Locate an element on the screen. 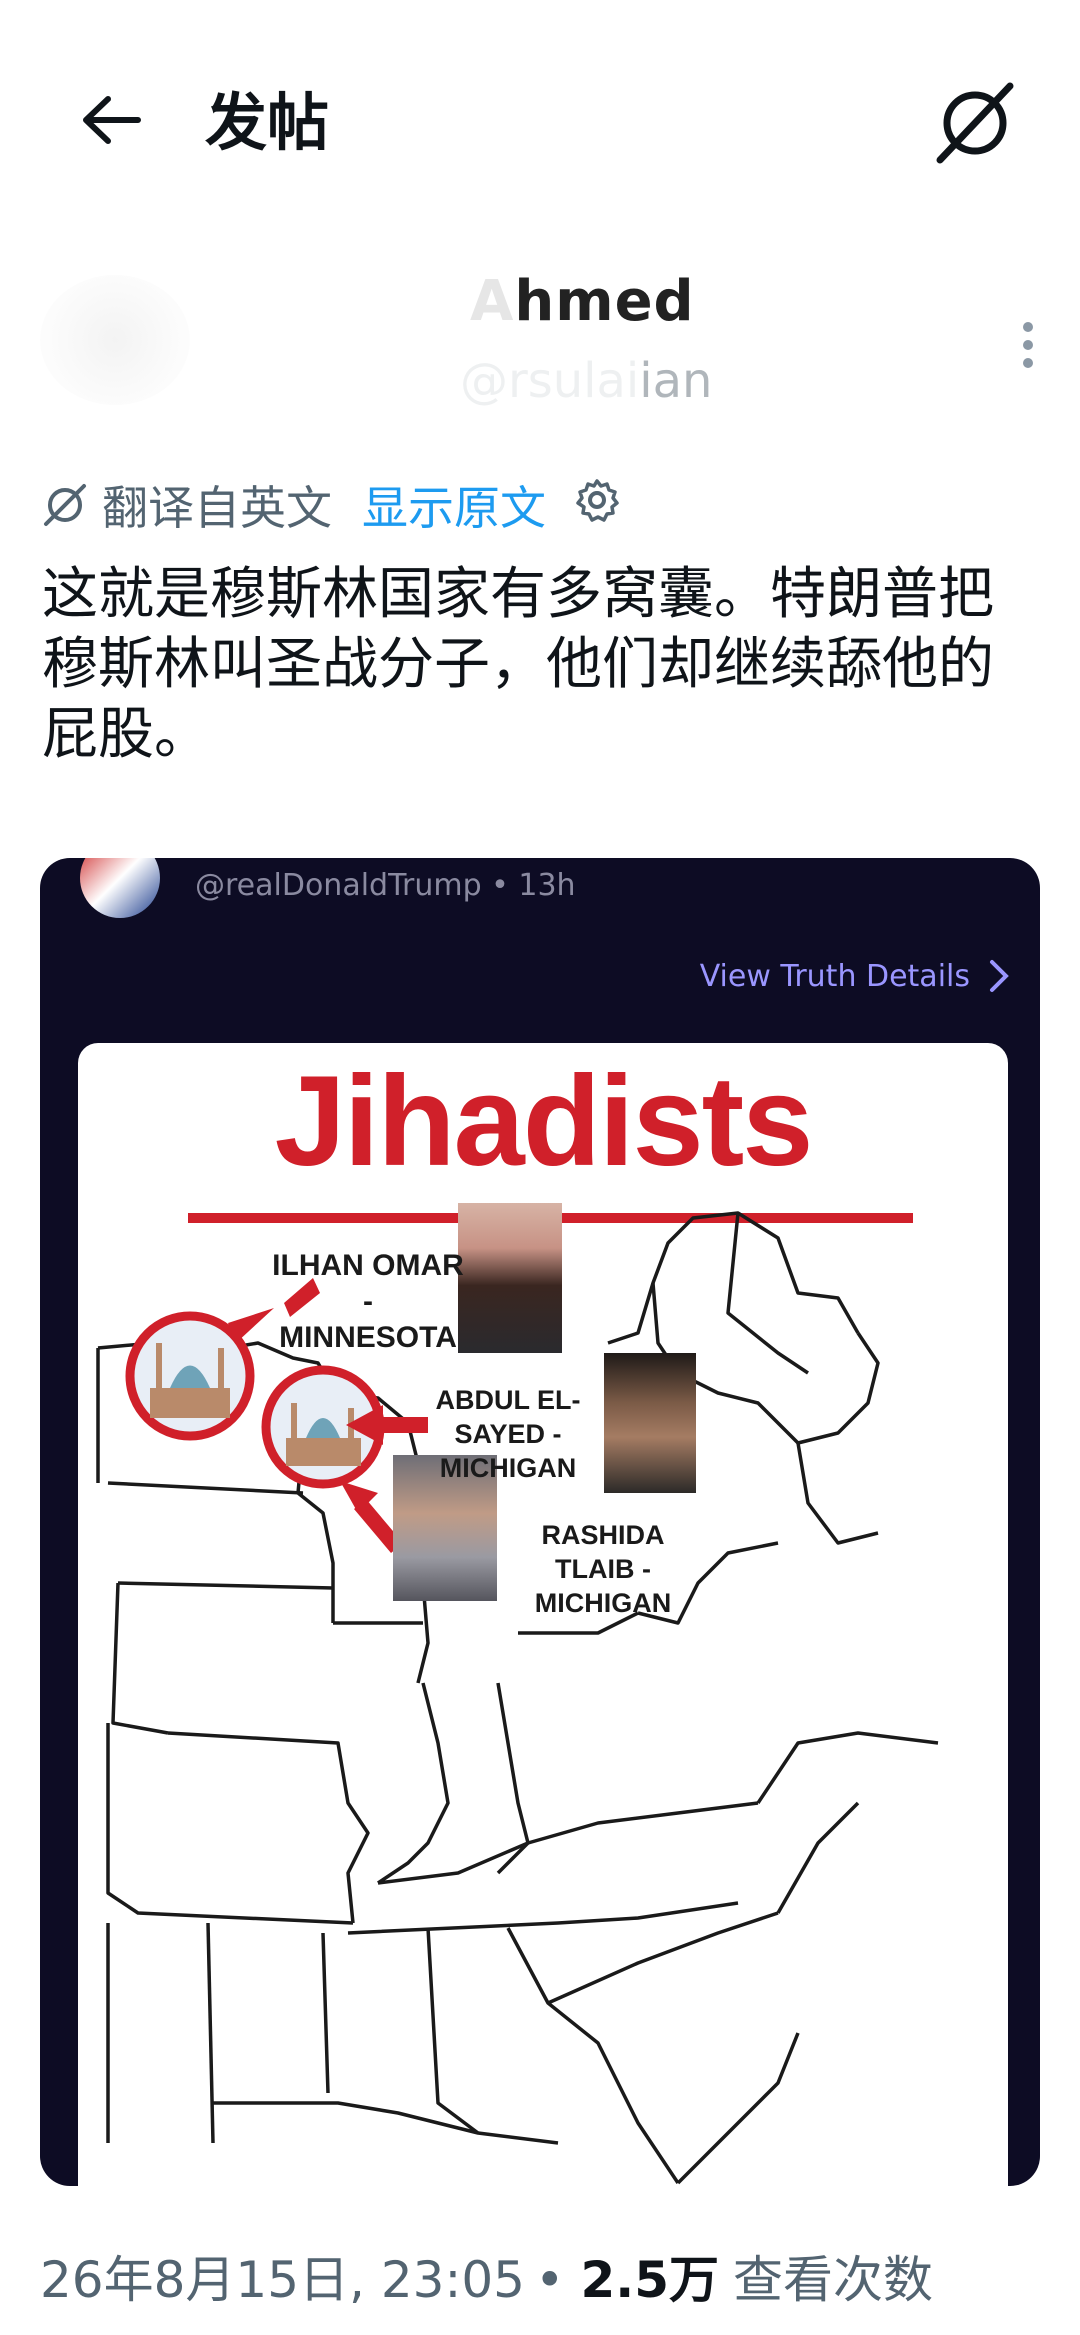 This screenshot has height=2335, width=1080. label-rashida-tlaib: RASHIDA TLAIB - MICHIGAN is located at coordinates (603, 1569).